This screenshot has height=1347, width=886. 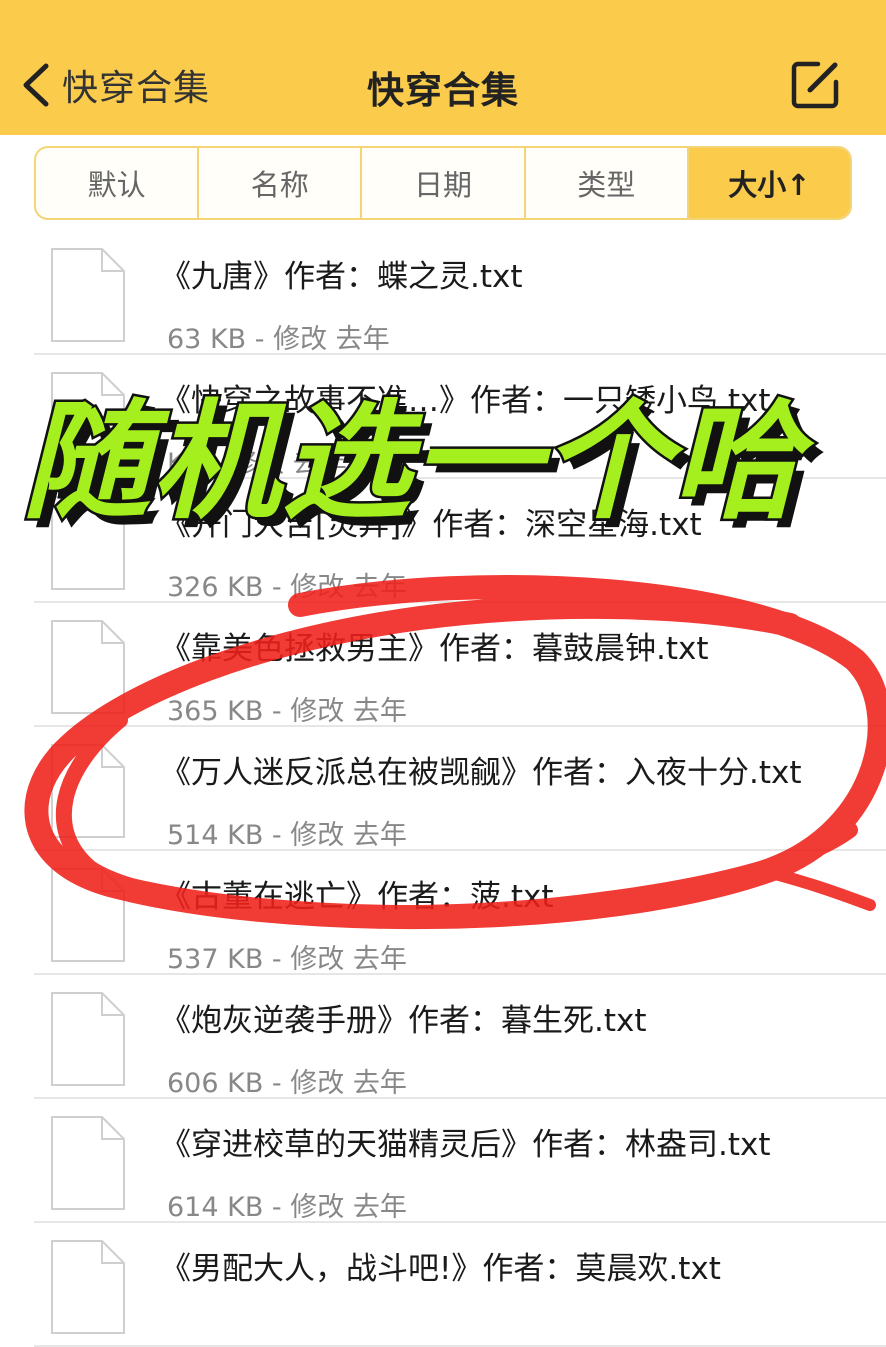 I want to click on file-name: 《古董在逃亡》作者：菠.txt, so click(x=357, y=897).